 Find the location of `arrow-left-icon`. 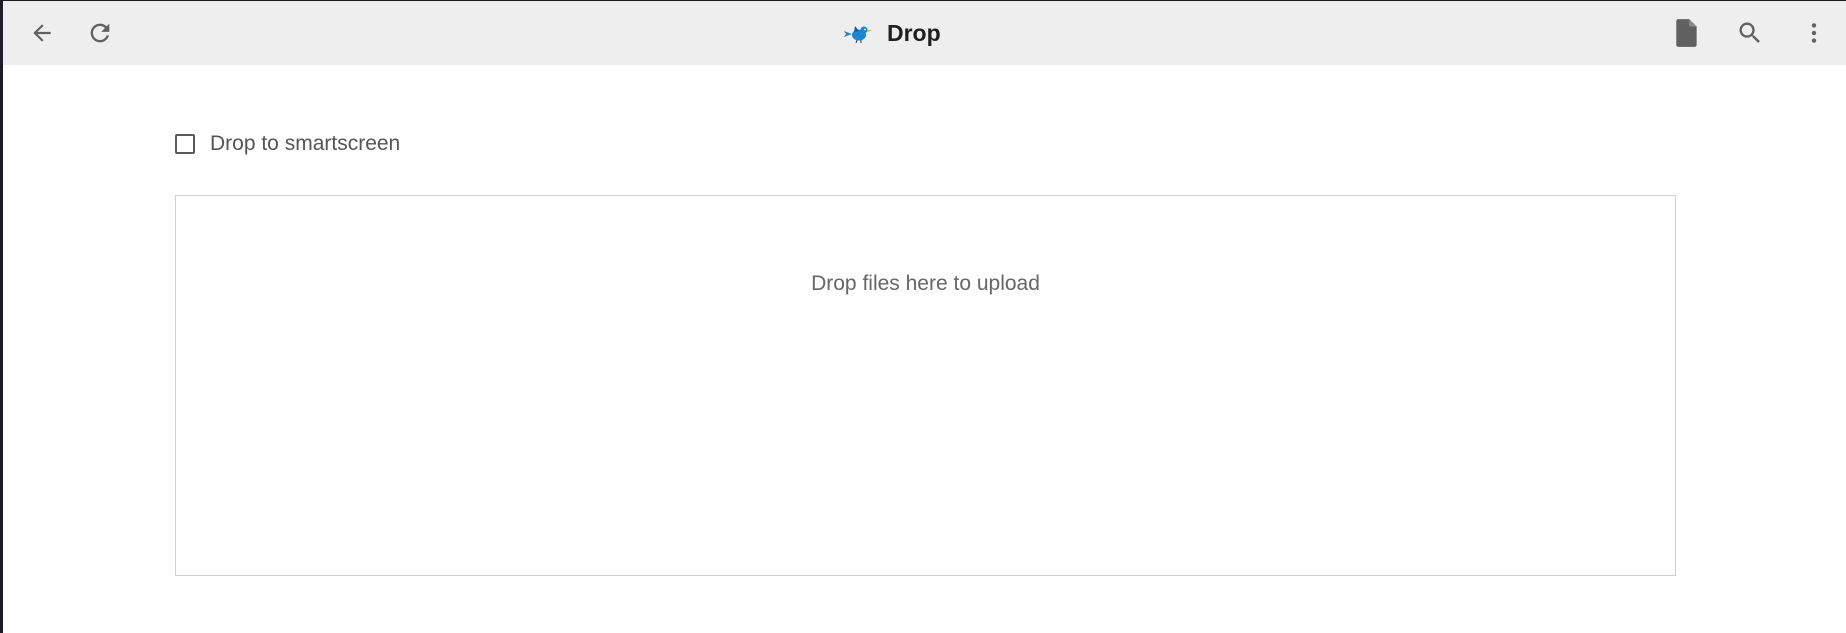

arrow-left-icon is located at coordinates (42, 33).